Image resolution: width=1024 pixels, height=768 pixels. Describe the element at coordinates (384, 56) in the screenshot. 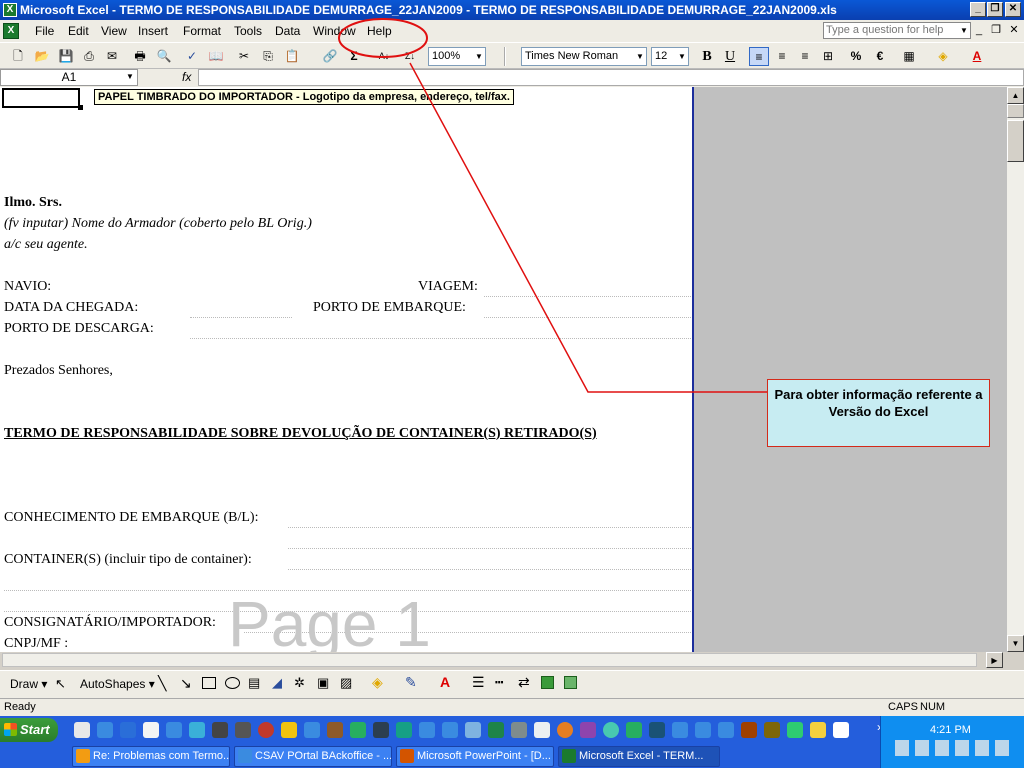

I see `sort-ascending-icon: A↓` at that location.